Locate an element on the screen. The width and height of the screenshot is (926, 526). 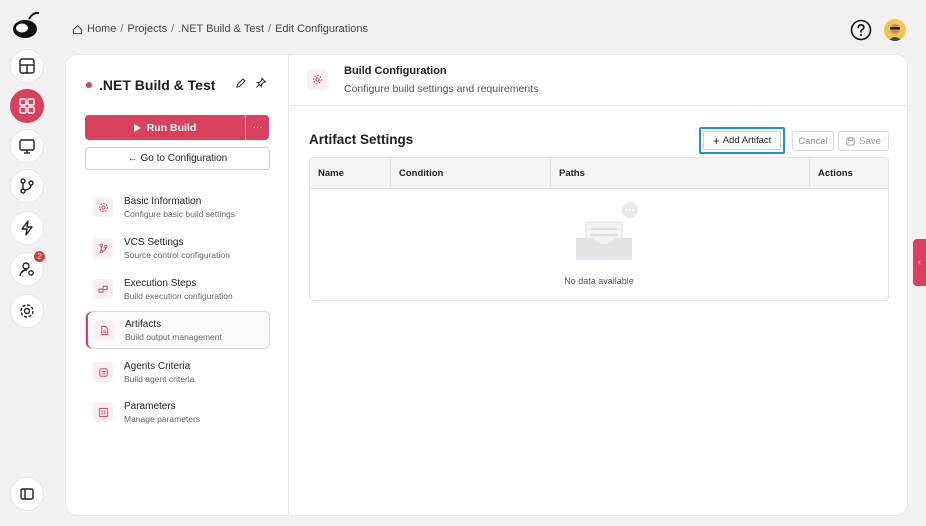
nav-label: Basic Information is located at coordinates (163, 201).